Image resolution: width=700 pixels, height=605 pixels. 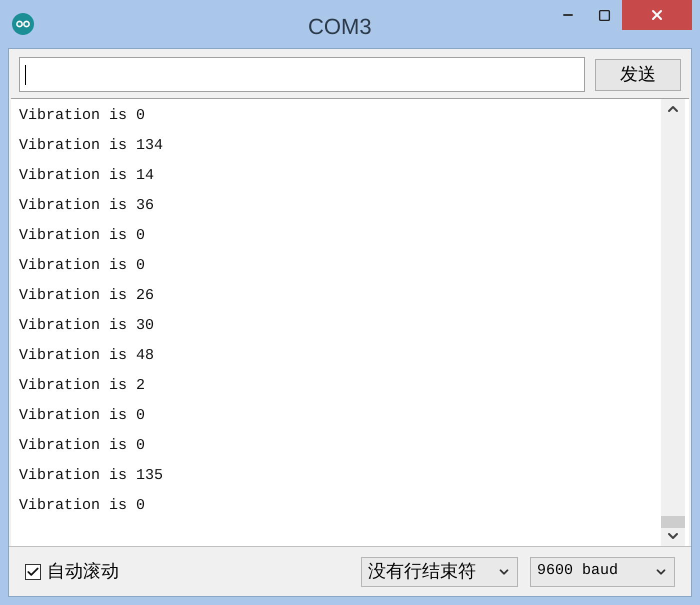 I want to click on output-line: Vibration is 48, so click(x=86, y=356).